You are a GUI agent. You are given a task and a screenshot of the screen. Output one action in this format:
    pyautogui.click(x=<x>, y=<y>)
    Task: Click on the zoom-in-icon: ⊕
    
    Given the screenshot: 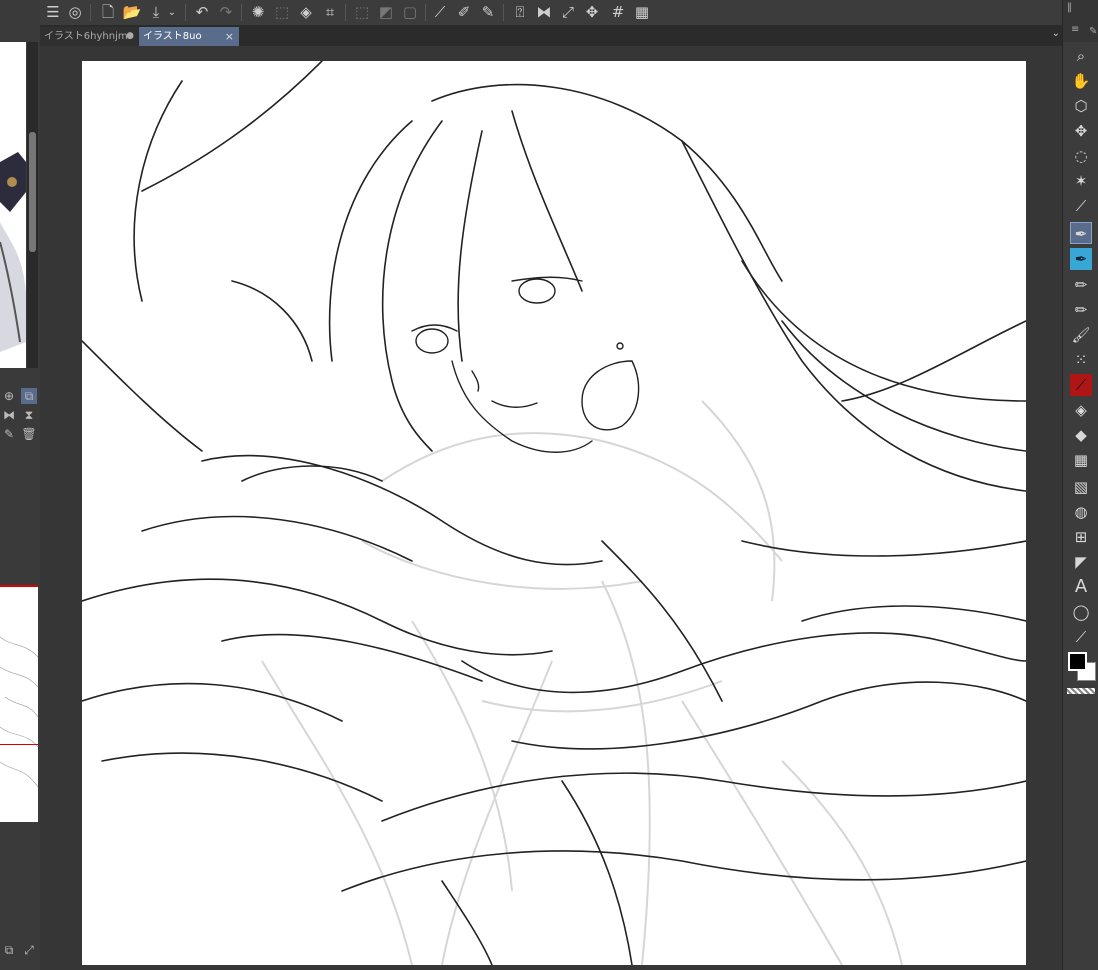 What is the action you would take?
    pyautogui.click(x=9, y=396)
    